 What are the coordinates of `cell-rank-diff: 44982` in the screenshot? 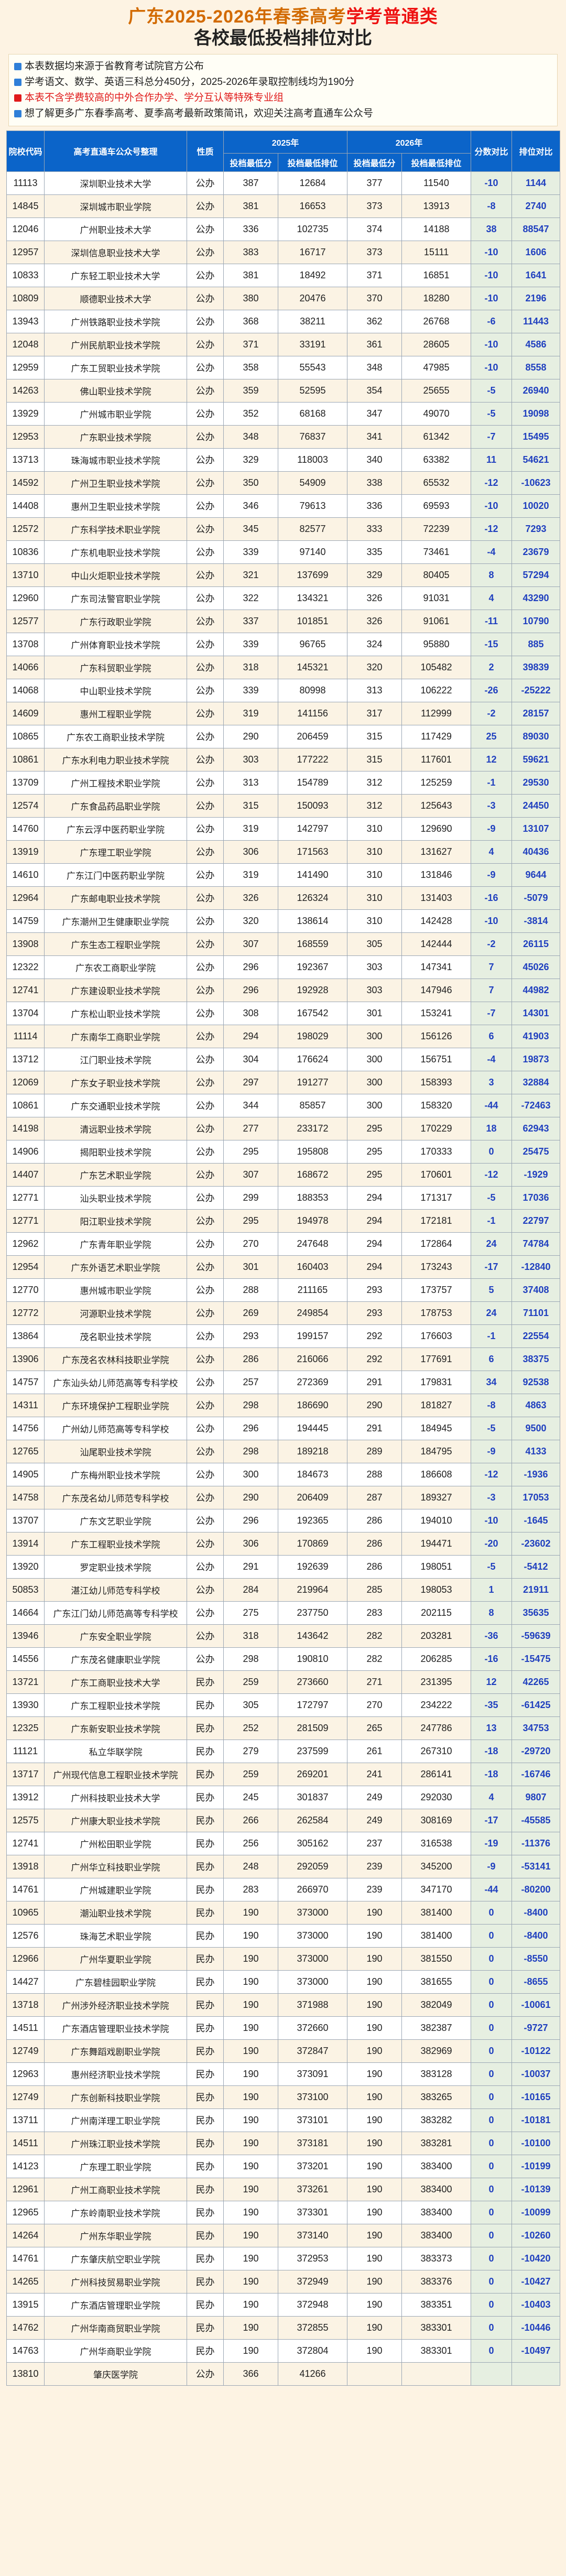 It's located at (536, 990).